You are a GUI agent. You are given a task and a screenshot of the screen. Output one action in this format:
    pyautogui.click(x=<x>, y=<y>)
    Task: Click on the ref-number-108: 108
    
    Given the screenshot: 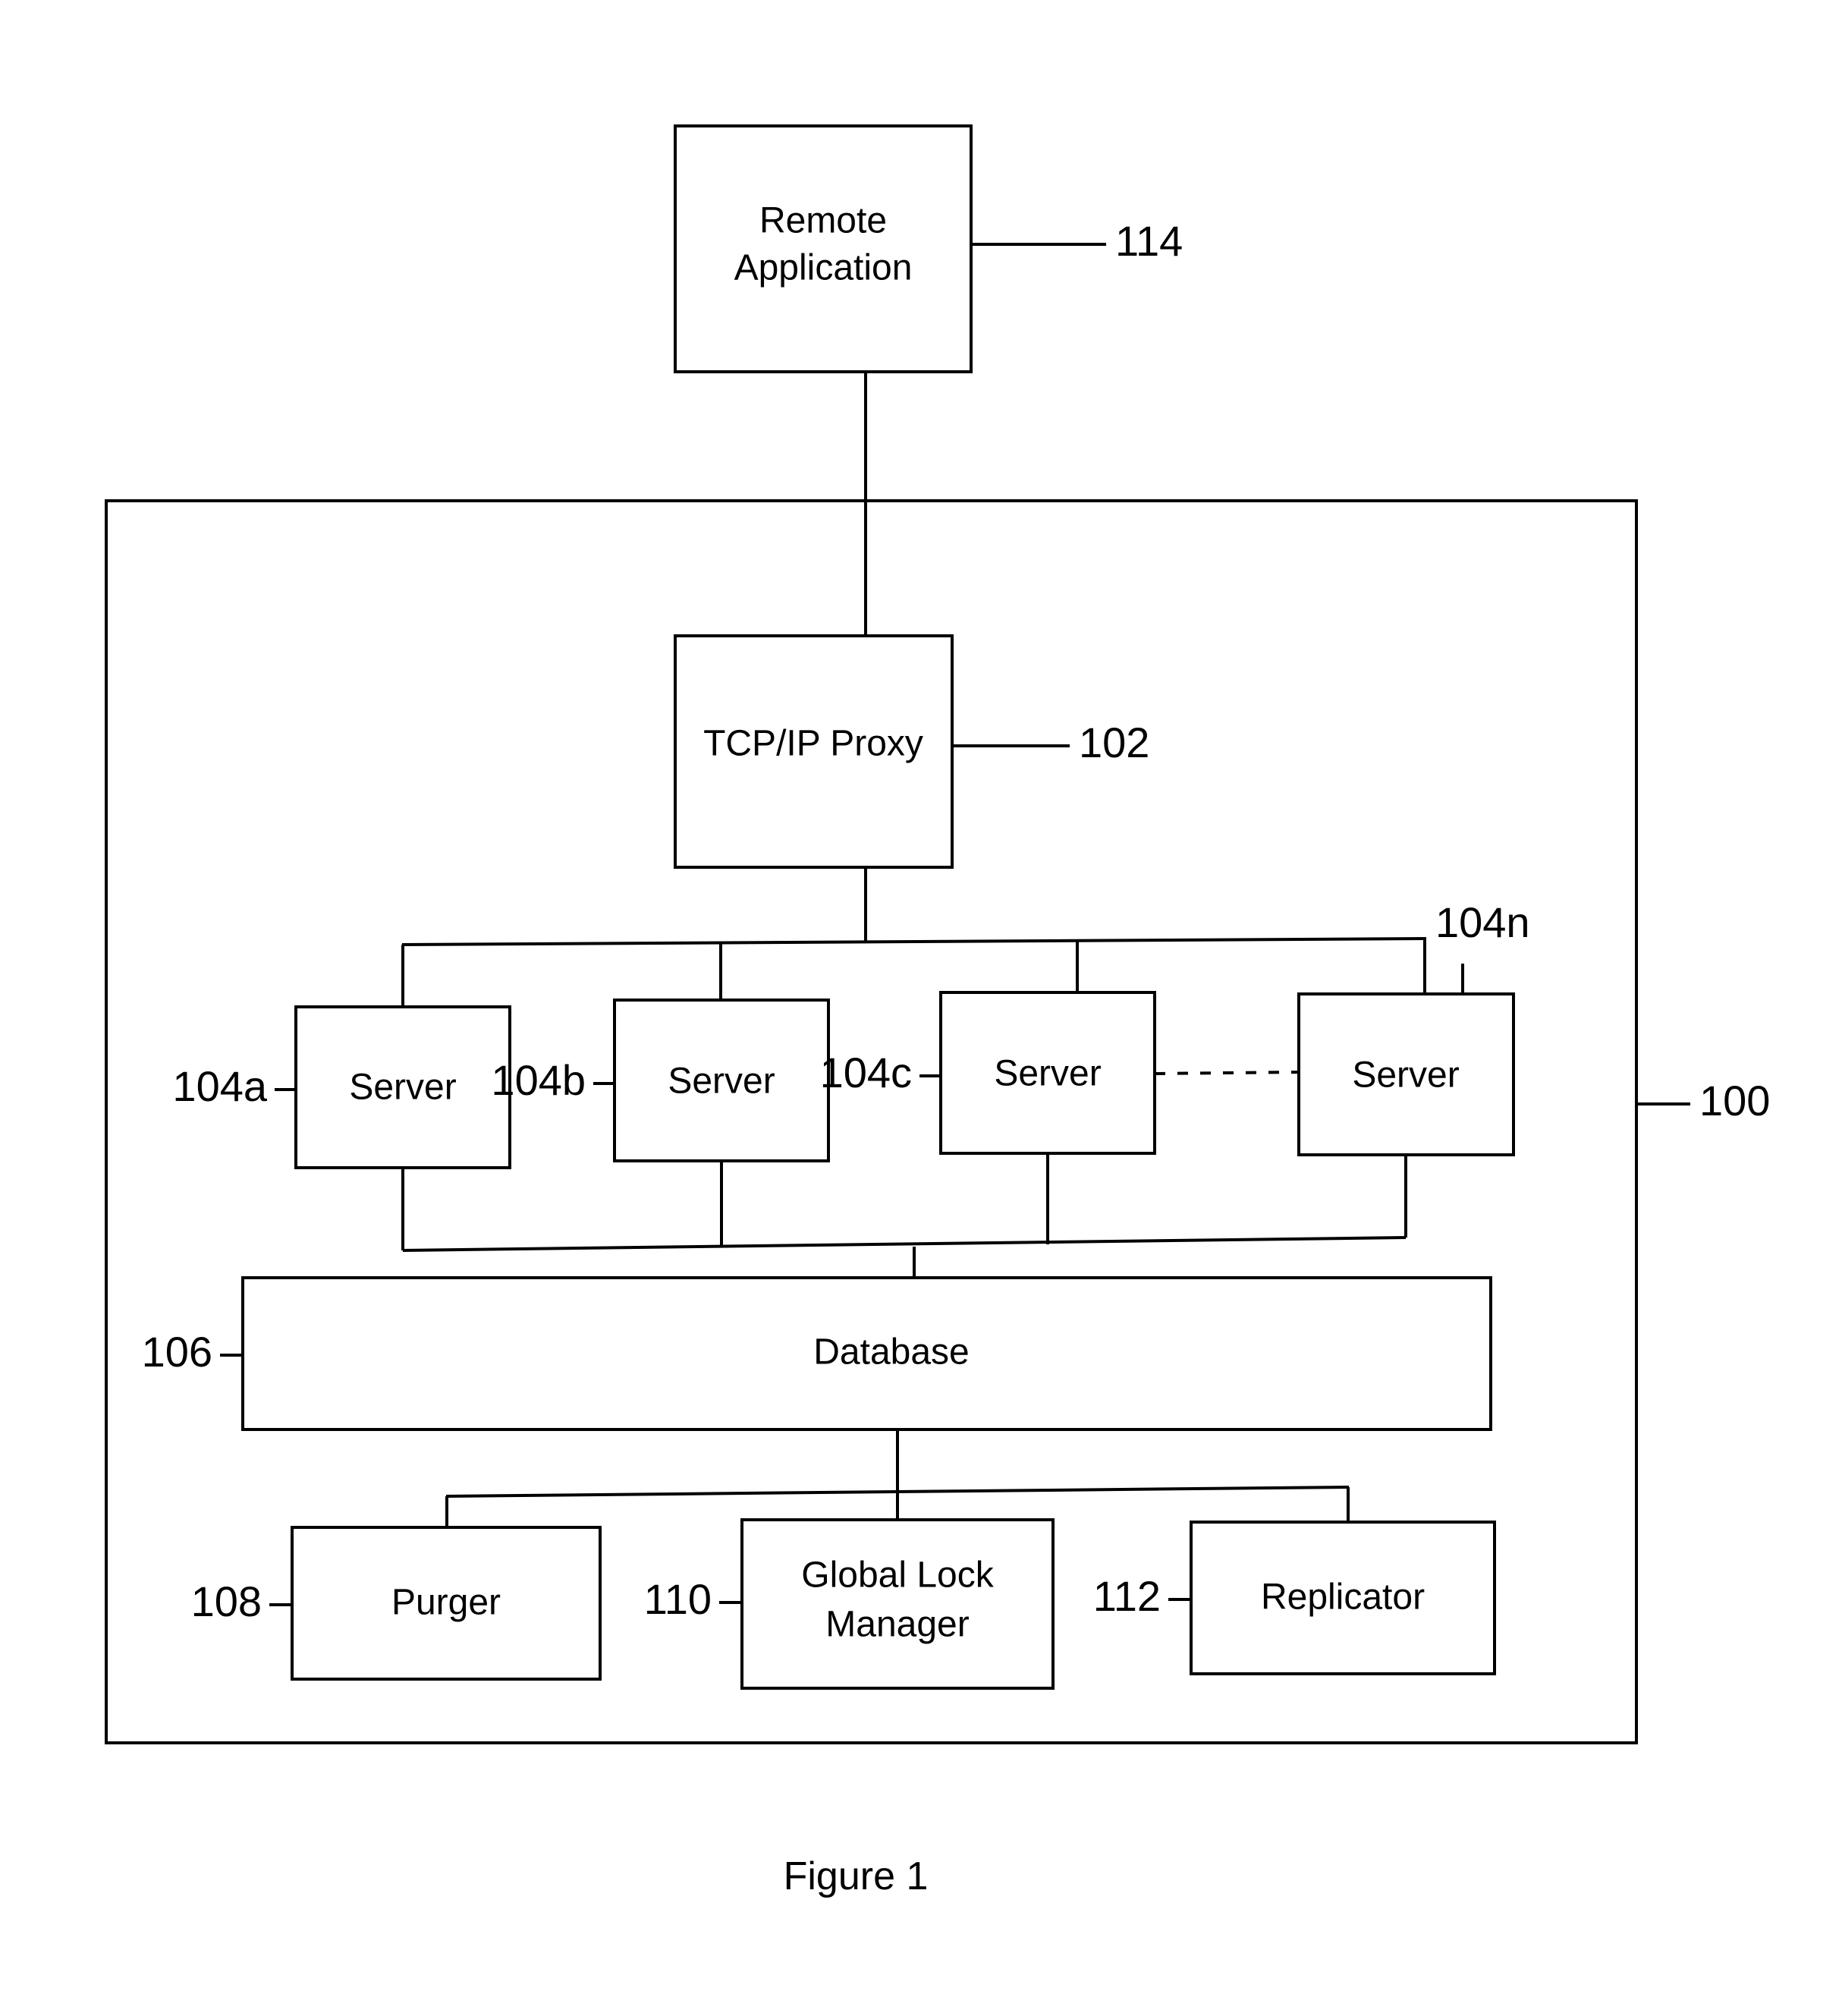 What is the action you would take?
    pyautogui.click(x=226, y=1601)
    